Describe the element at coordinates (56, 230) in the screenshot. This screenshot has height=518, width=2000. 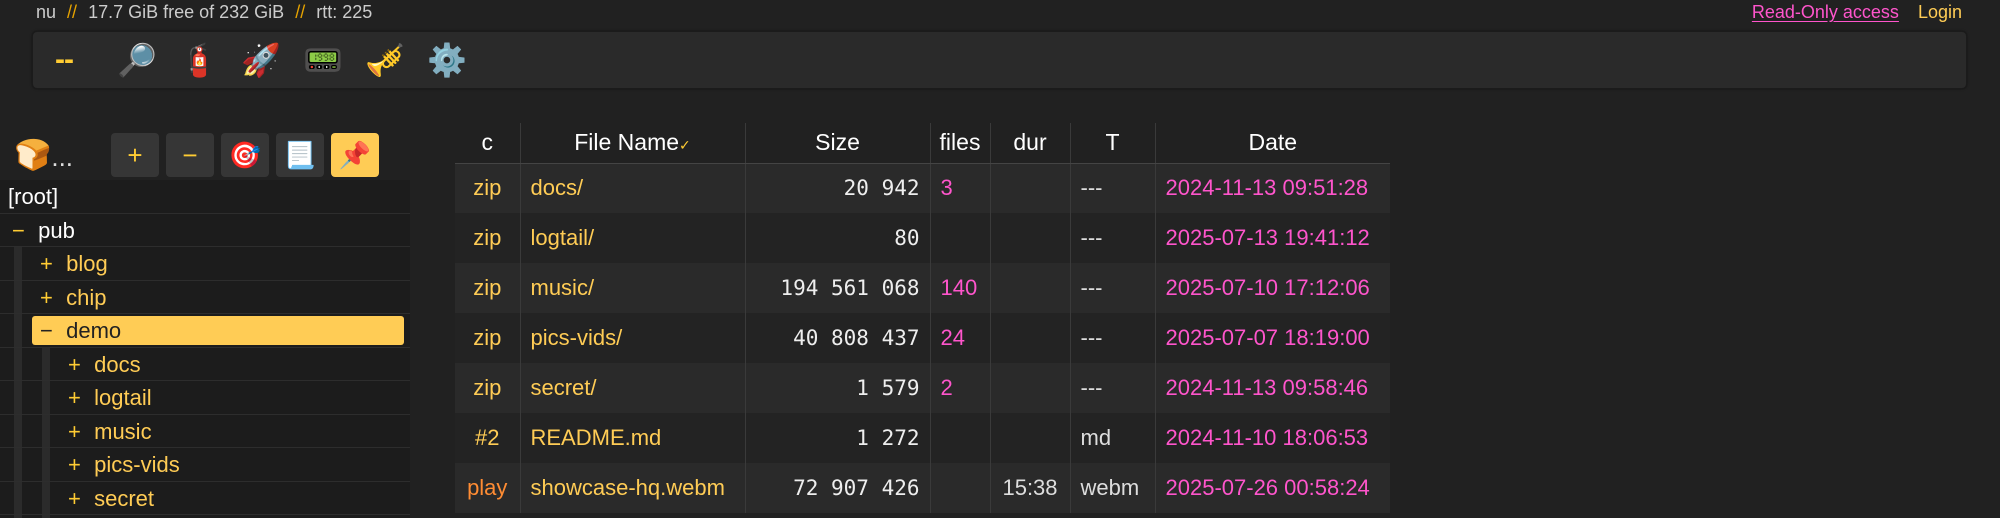
I see `tree-item-label: pub` at that location.